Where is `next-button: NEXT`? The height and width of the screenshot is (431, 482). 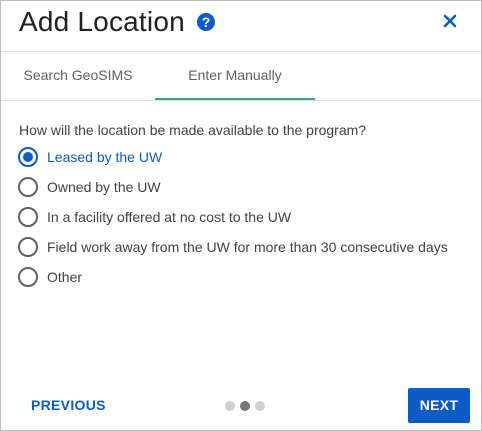
next-button: NEXT is located at coordinates (439, 405).